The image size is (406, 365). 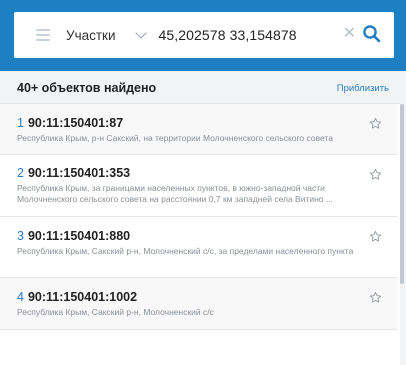 I want to click on results-count: 40+ объектов найдено, so click(x=87, y=88).